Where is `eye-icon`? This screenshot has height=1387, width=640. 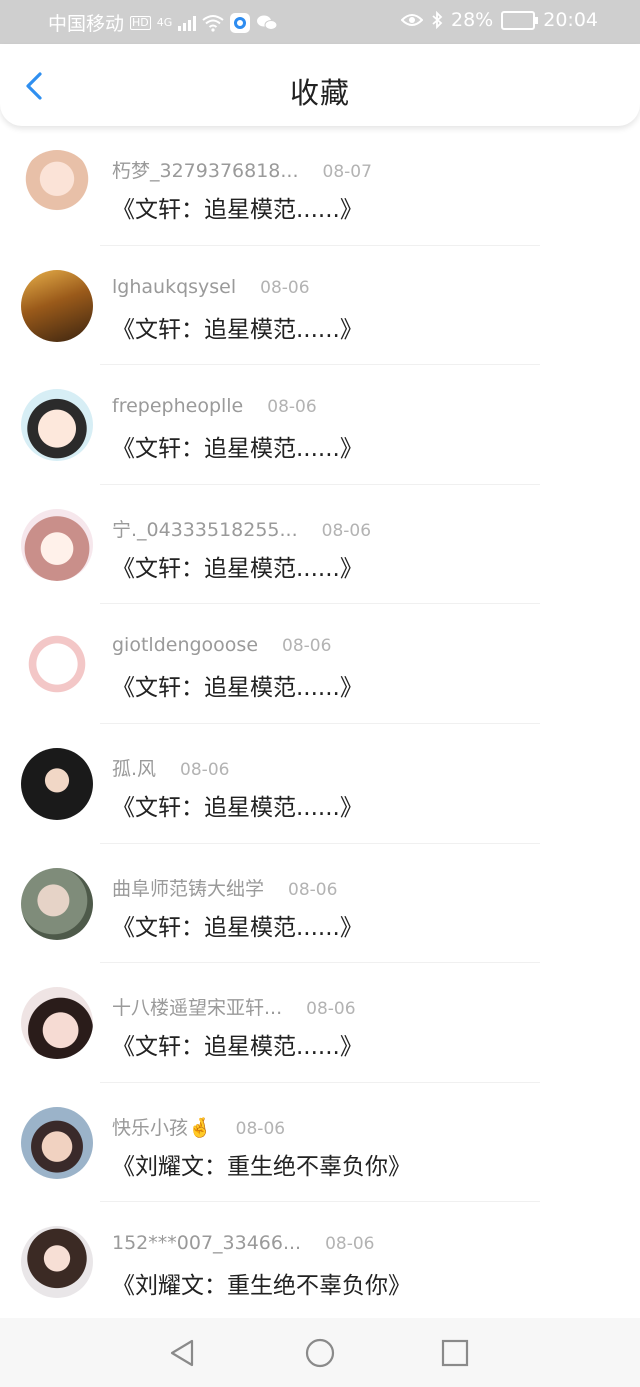
eye-icon is located at coordinates (412, 20).